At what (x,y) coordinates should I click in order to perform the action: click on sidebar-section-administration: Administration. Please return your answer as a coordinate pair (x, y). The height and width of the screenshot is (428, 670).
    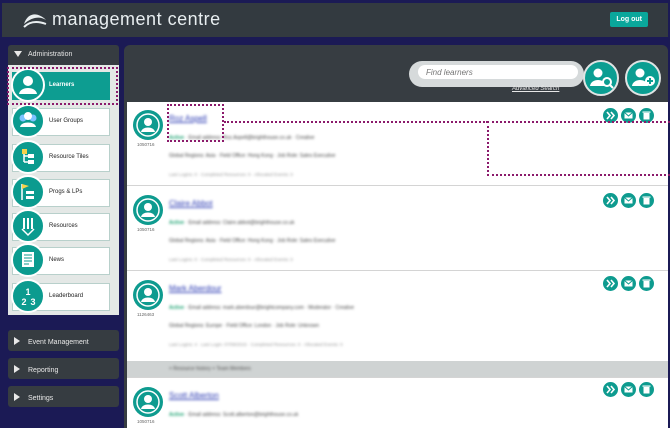
    Looking at the image, I should click on (63, 55).